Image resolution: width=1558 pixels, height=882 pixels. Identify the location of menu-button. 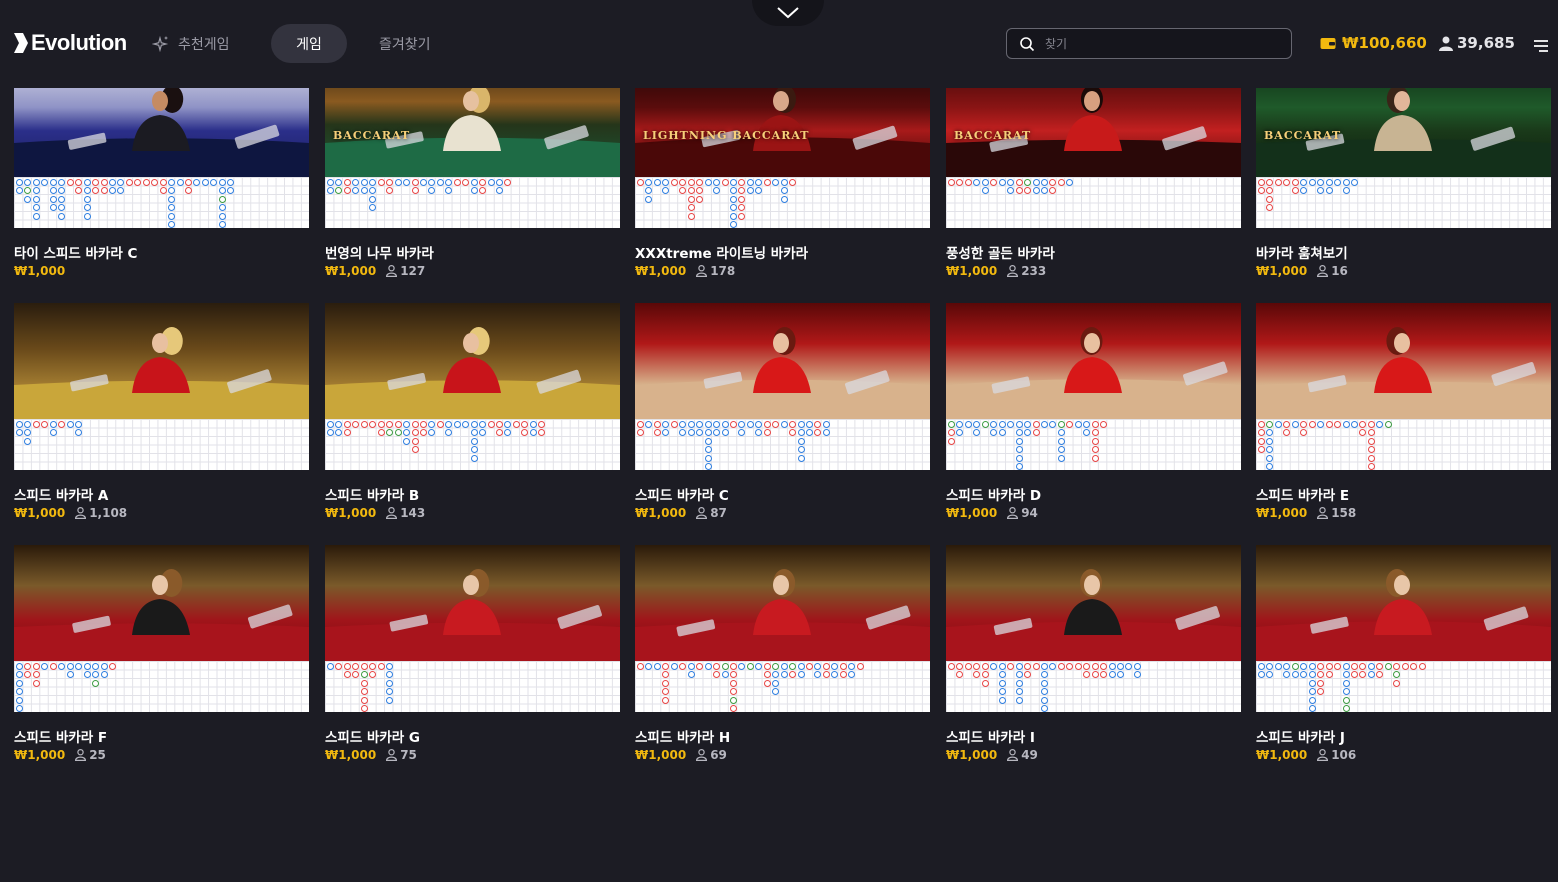
(1541, 46).